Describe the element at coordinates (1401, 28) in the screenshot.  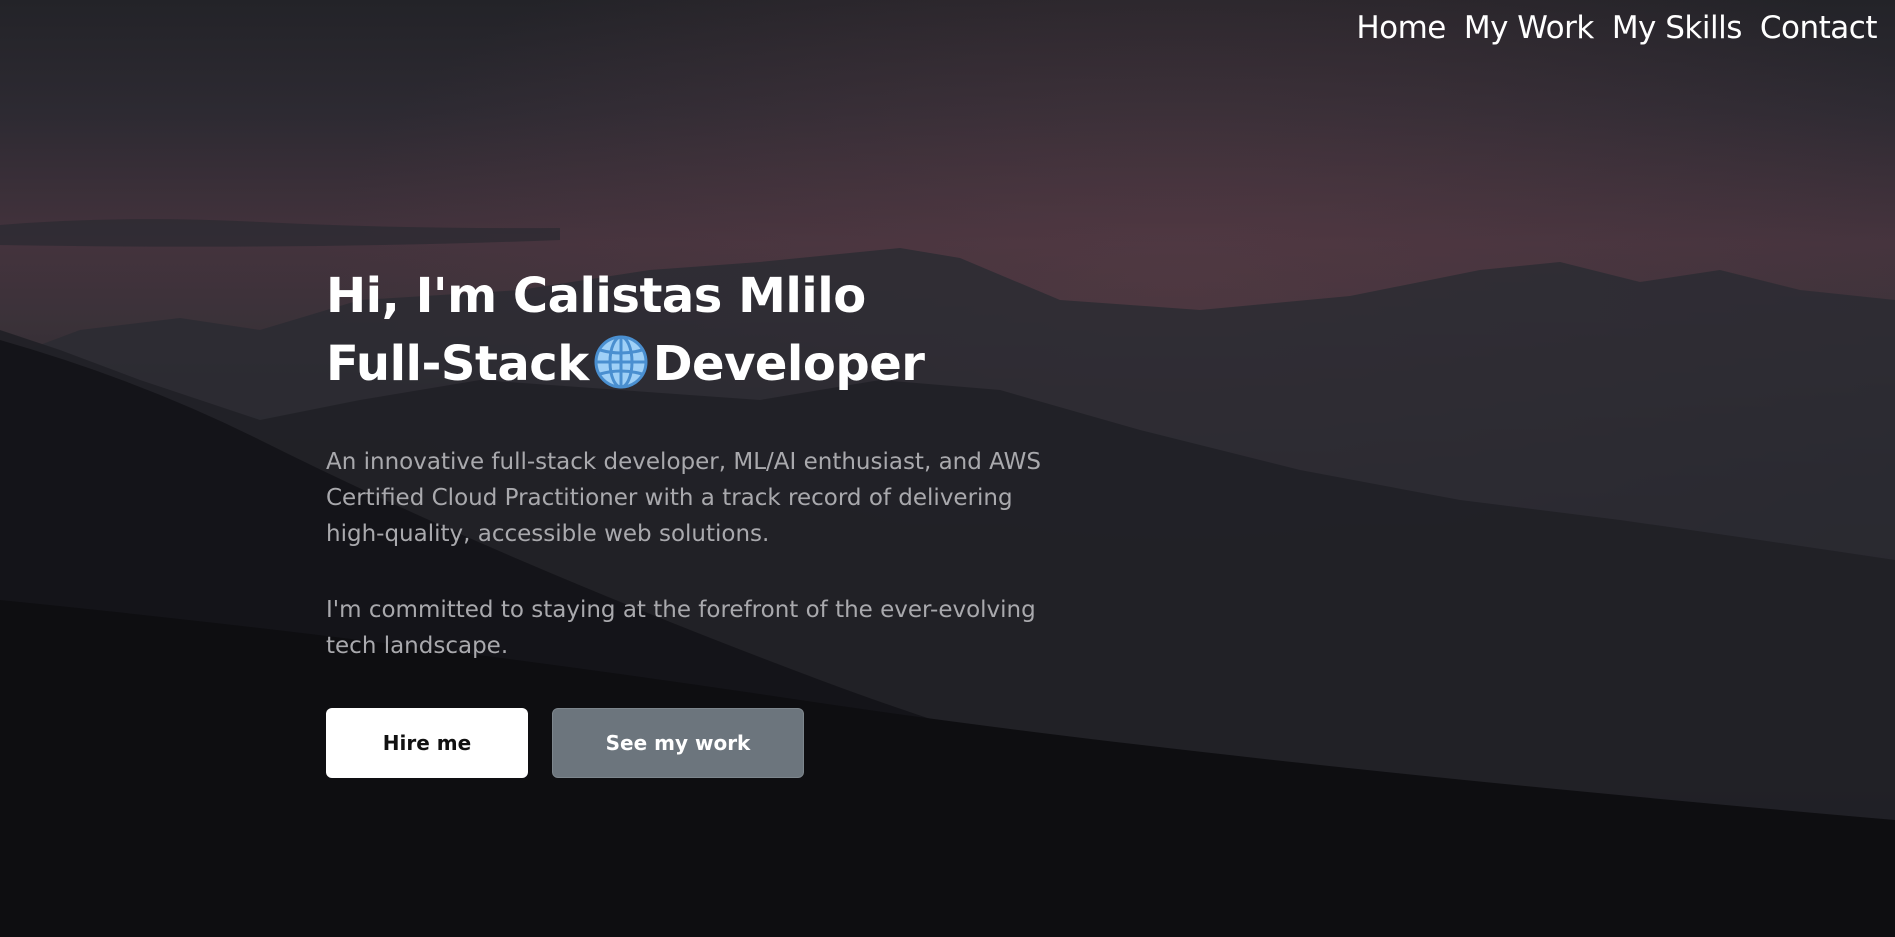
I see `nav-item-home: Home` at that location.